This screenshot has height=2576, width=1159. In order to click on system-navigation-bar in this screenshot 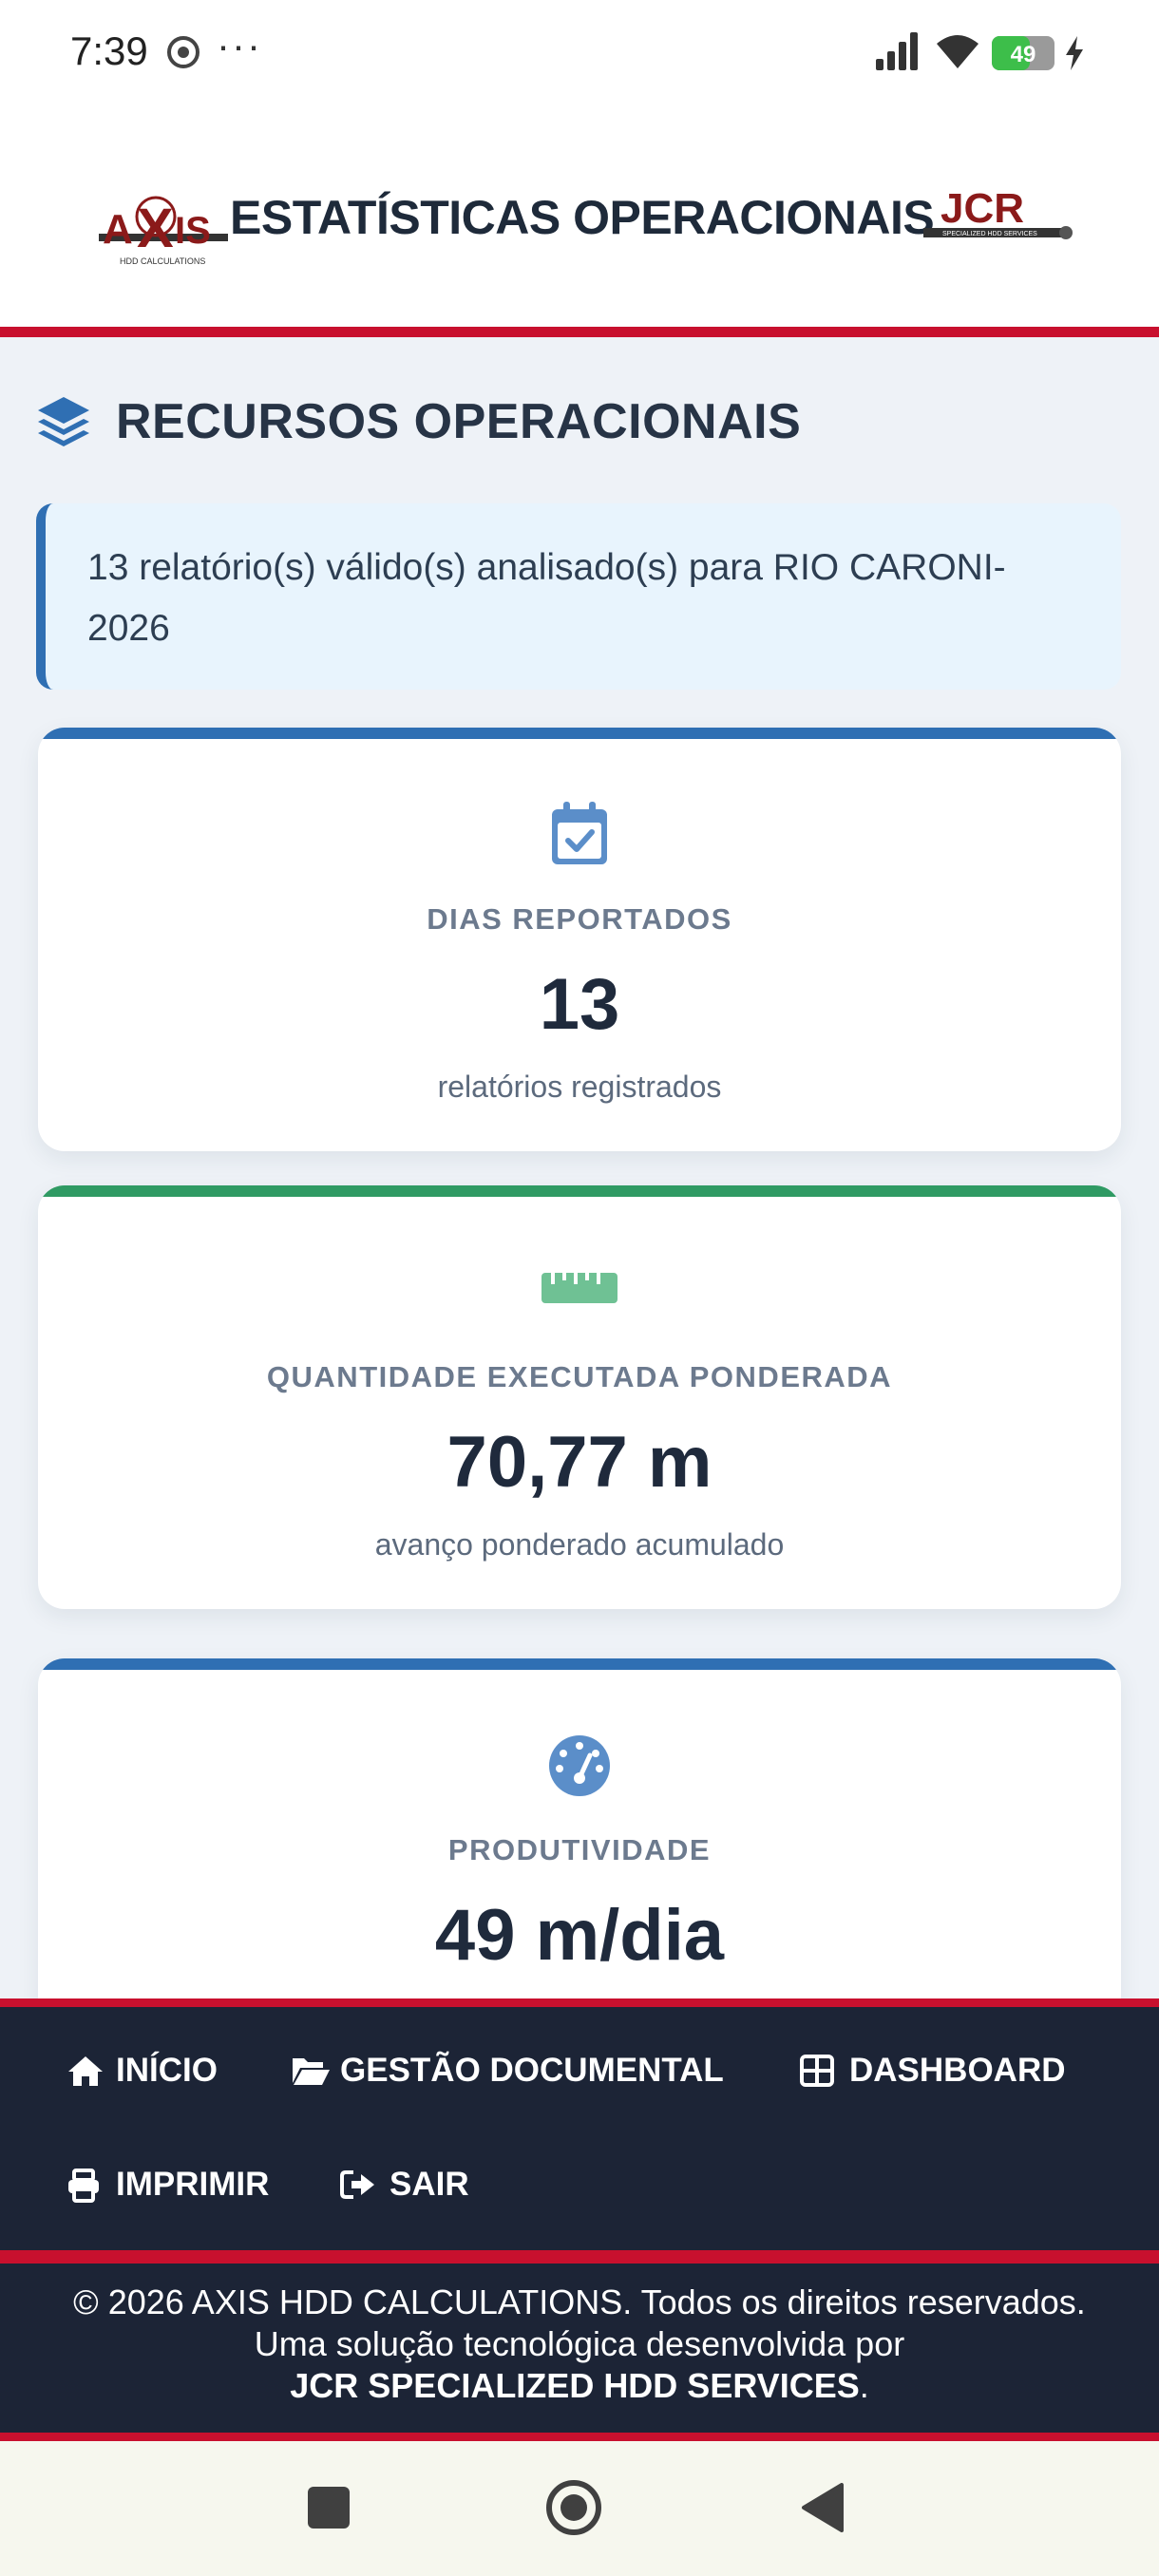, I will do `click(579, 2508)`.